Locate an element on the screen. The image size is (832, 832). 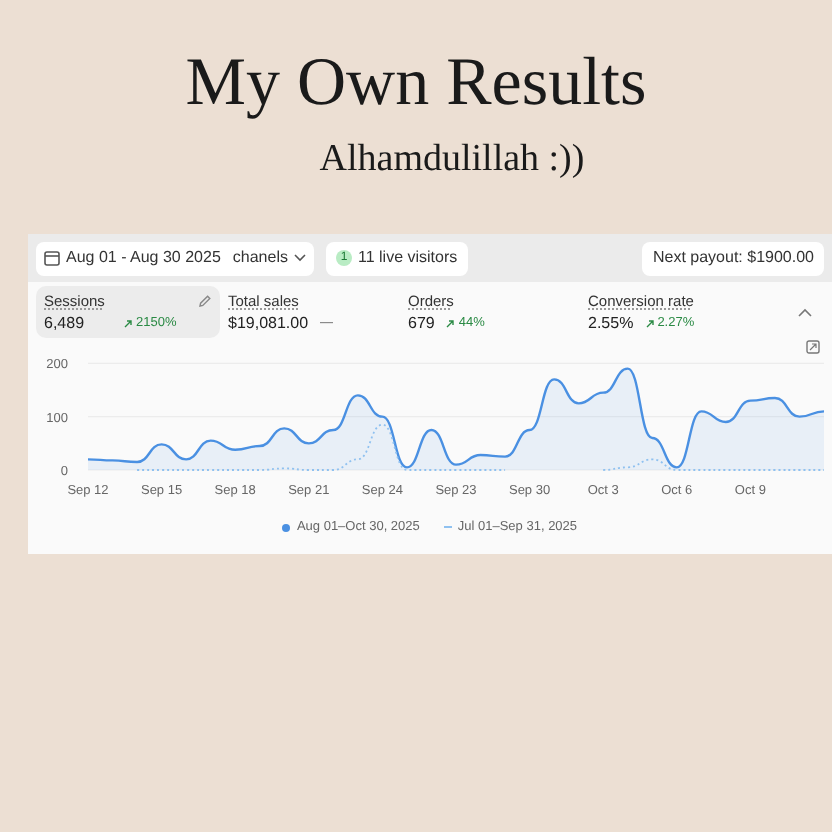
page-title: My Own Results is located at coordinates (416, 84).